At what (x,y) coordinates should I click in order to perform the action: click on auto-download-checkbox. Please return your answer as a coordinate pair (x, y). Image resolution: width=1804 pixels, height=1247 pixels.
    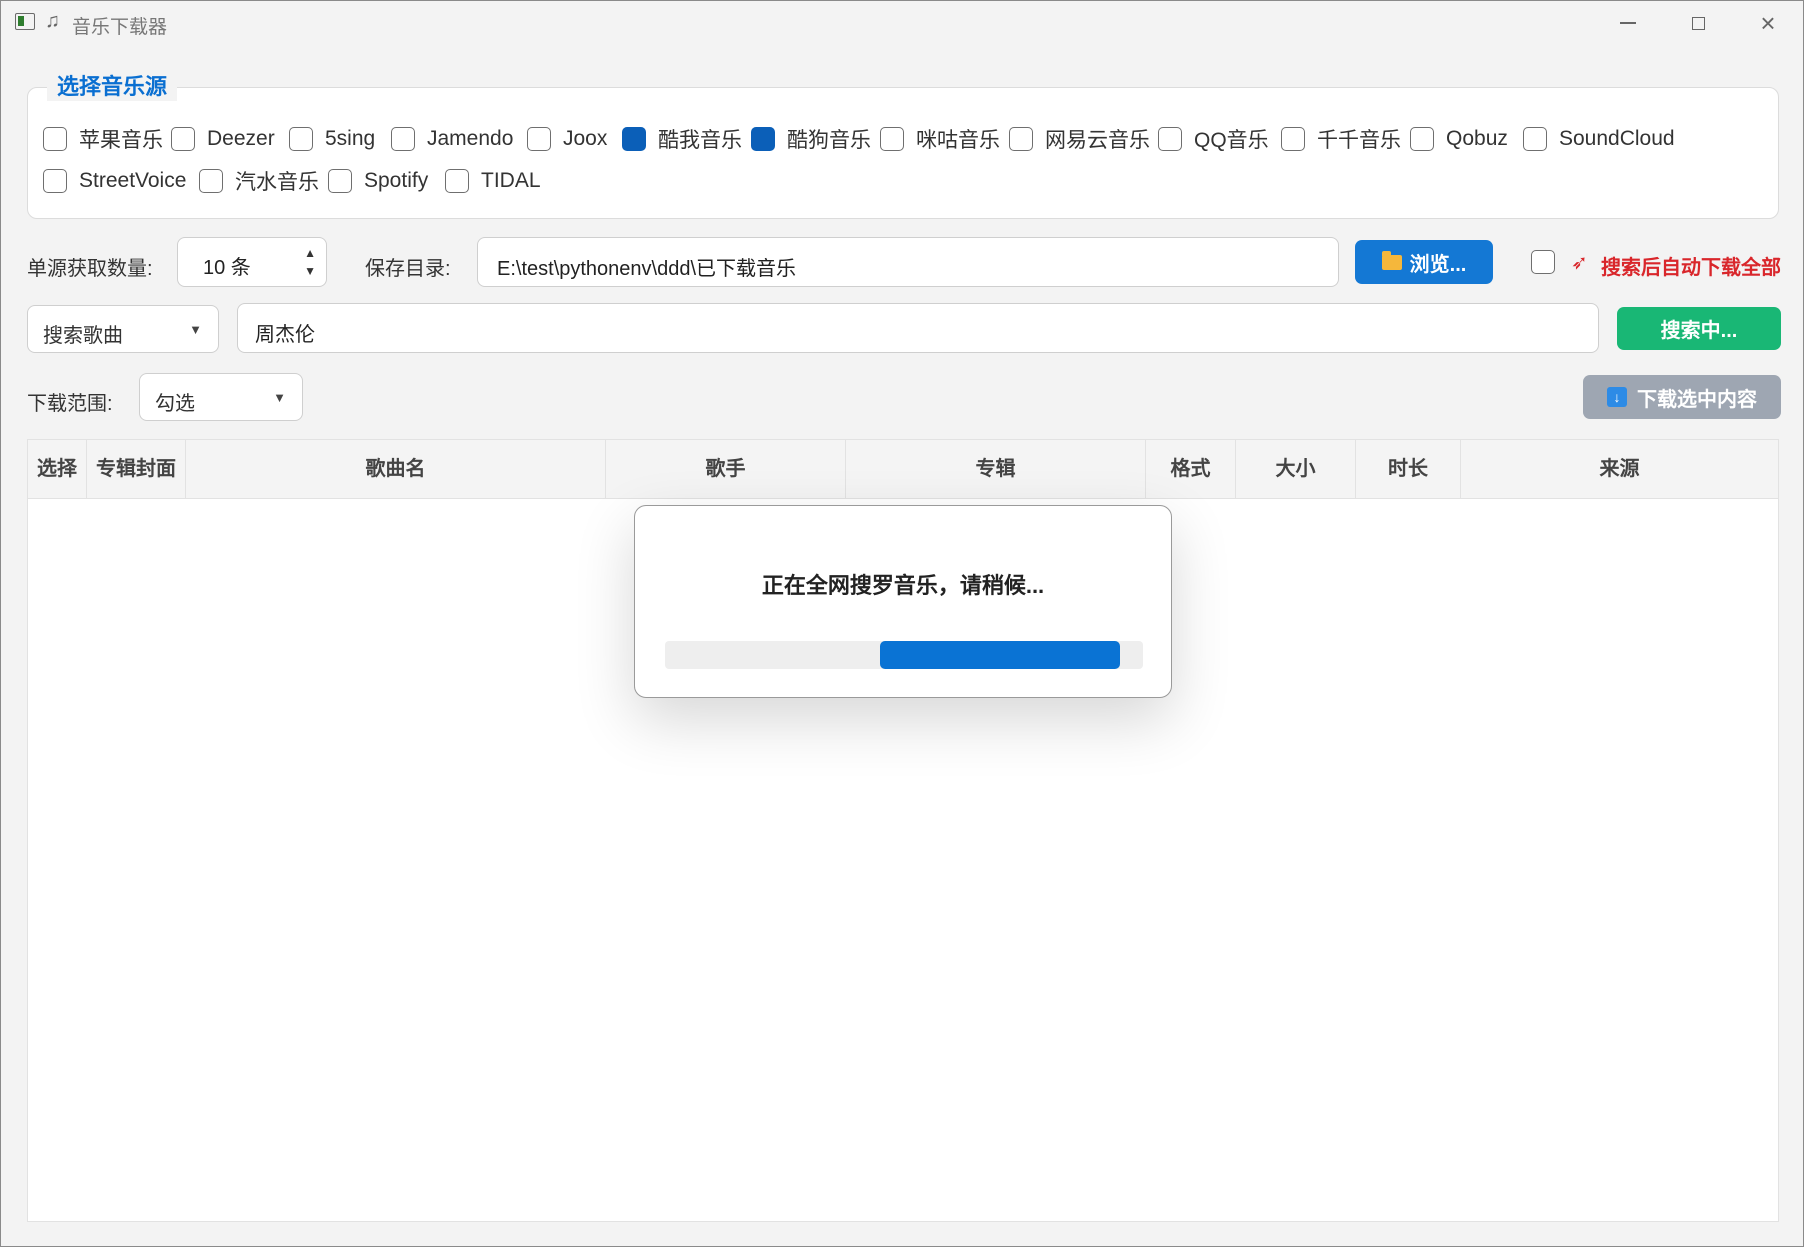
    Looking at the image, I should click on (1543, 262).